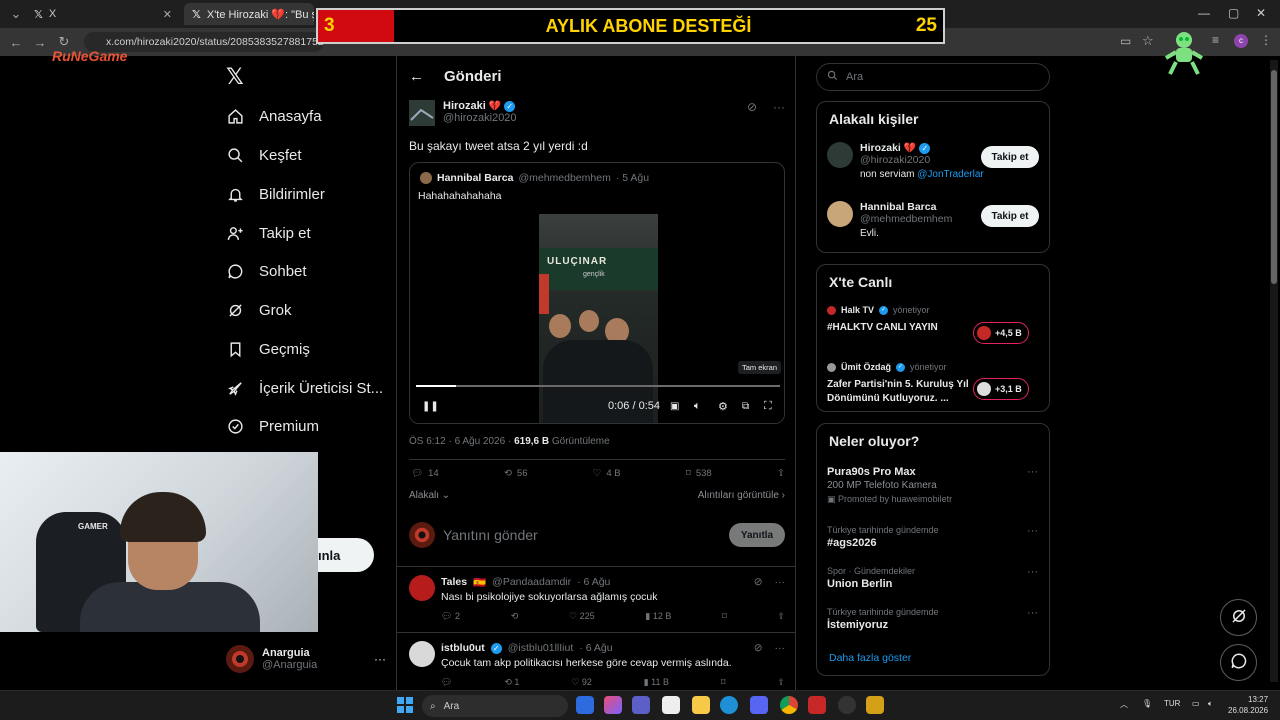 The width and height of the screenshot is (1280, 720). Describe the element at coordinates (480, 118) in the screenshot. I see `author-handle: @hirozaki2020` at that location.